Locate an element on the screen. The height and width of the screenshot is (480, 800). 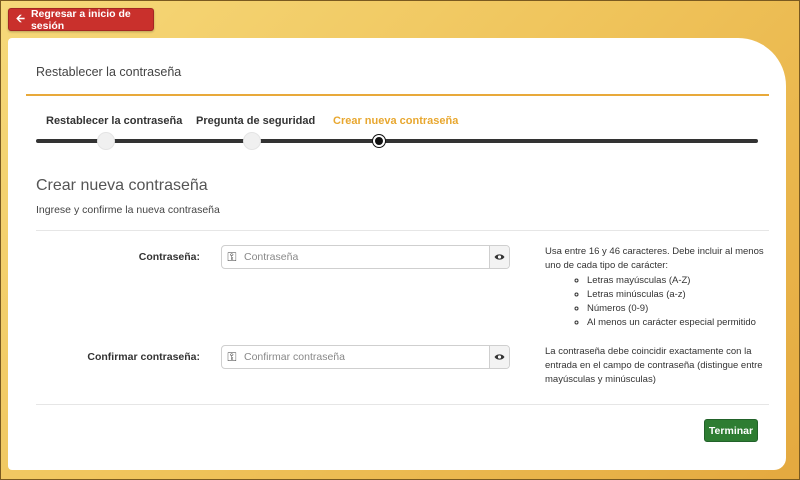
title-divider is located at coordinates (397, 95).